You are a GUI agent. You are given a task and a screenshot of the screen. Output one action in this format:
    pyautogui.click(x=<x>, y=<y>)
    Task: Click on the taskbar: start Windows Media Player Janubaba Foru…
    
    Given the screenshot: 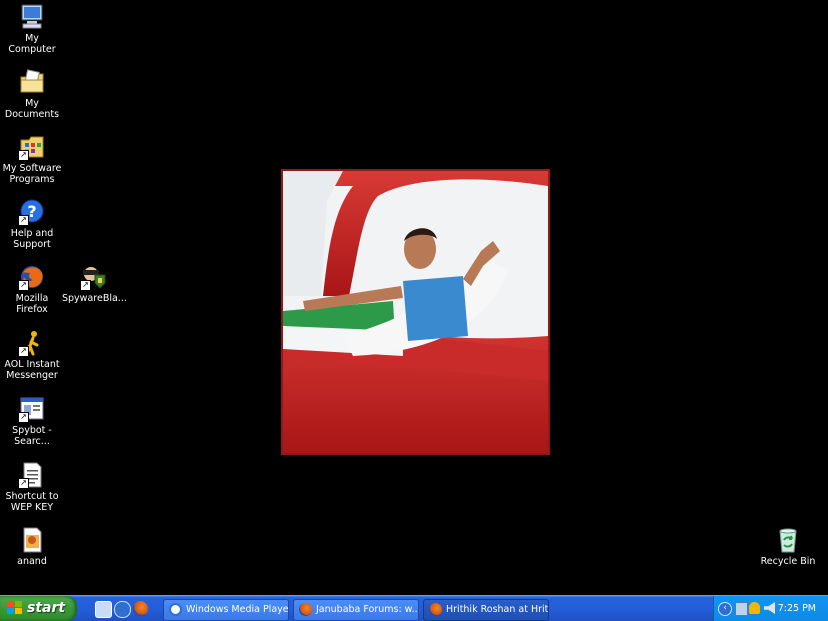 What is the action you would take?
    pyautogui.click(x=414, y=608)
    